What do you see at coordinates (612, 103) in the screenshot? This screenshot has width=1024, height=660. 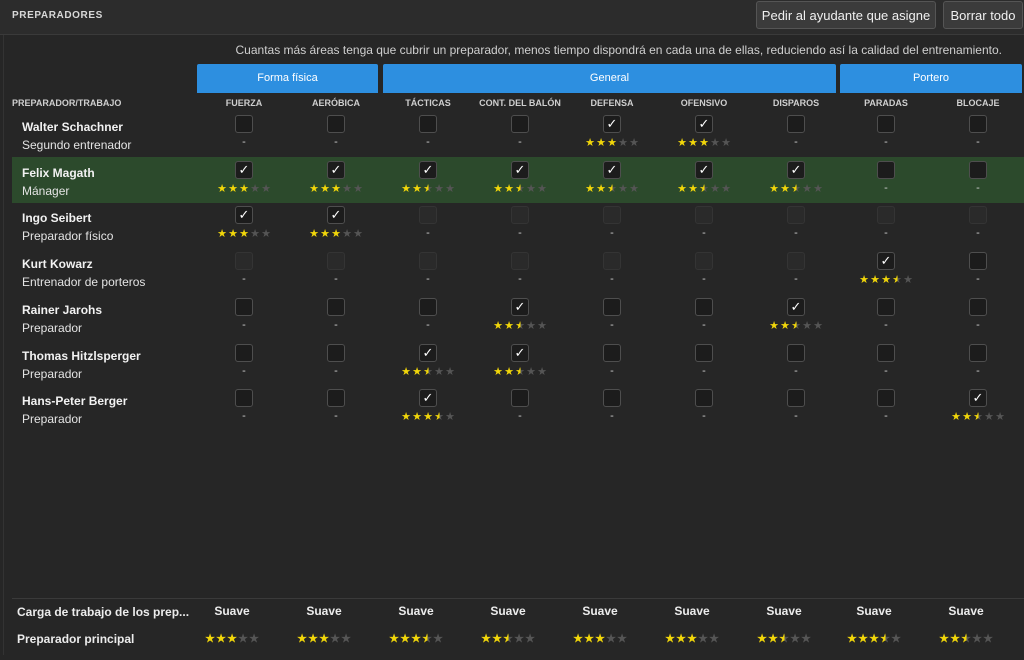 I see `column-header: DEFENSA` at bounding box center [612, 103].